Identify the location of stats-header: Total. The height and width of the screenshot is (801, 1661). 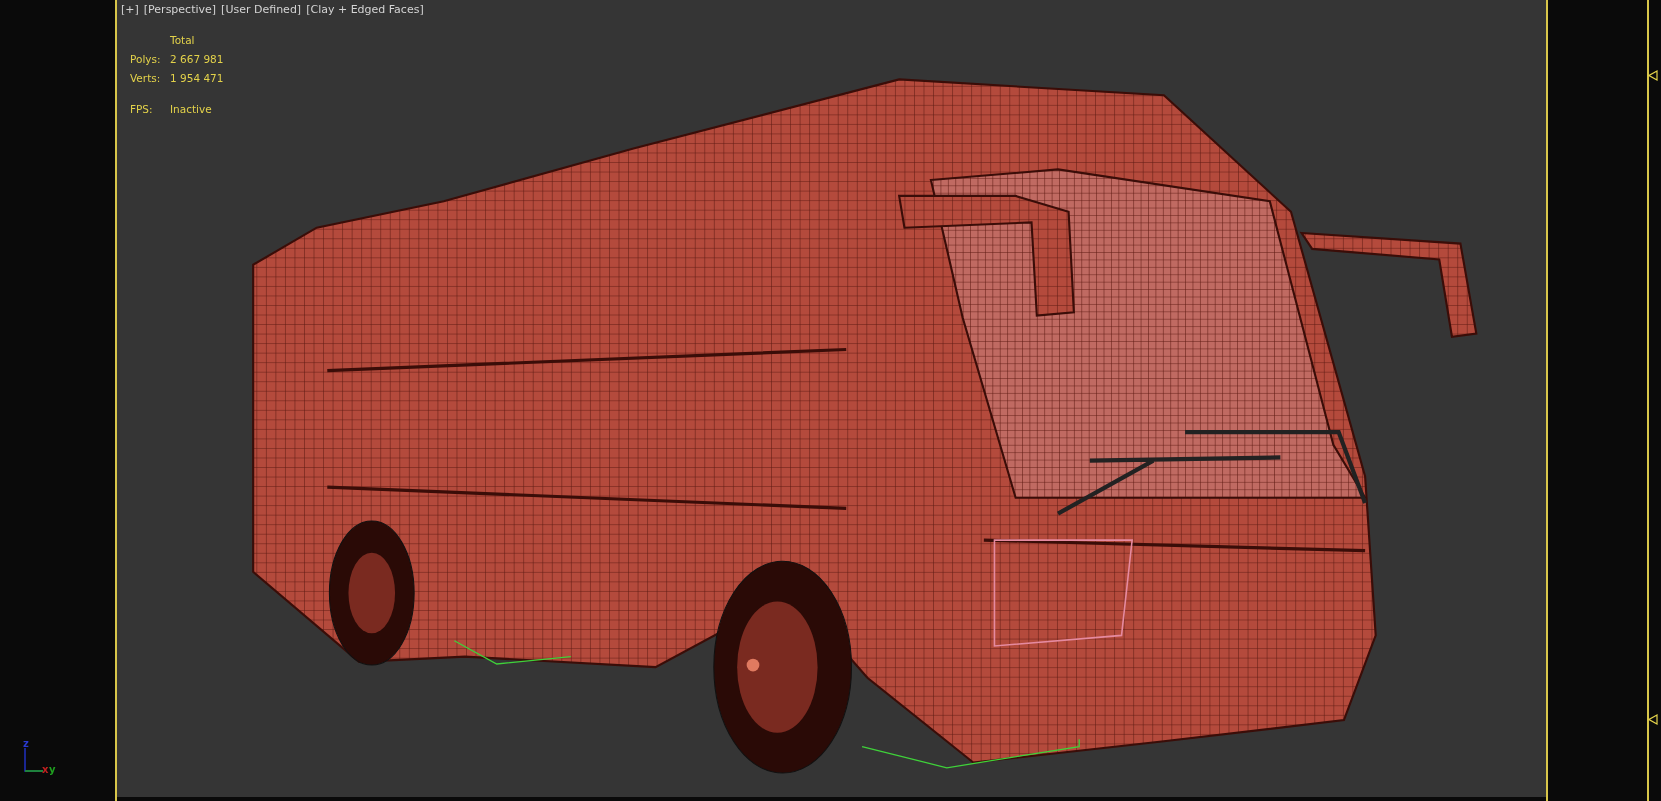
(183, 40).